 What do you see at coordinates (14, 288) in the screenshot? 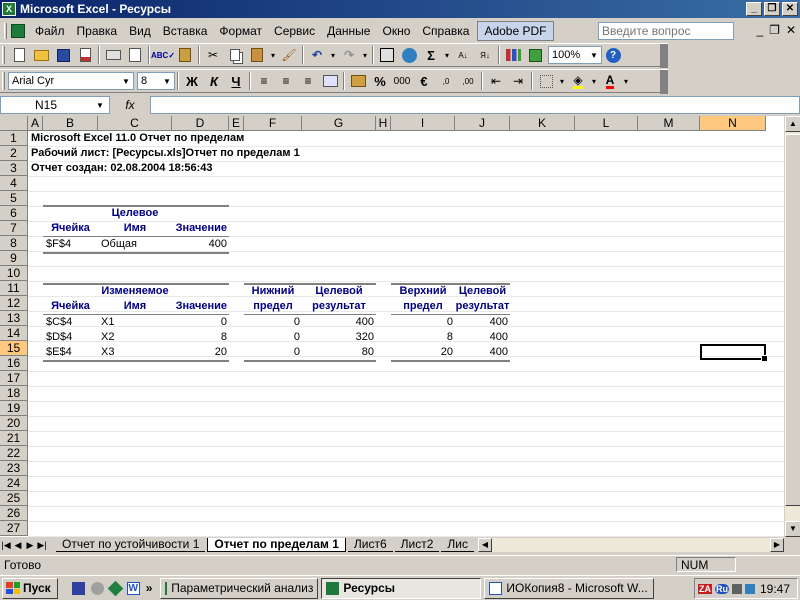
I see `row-header: 11` at bounding box center [14, 288].